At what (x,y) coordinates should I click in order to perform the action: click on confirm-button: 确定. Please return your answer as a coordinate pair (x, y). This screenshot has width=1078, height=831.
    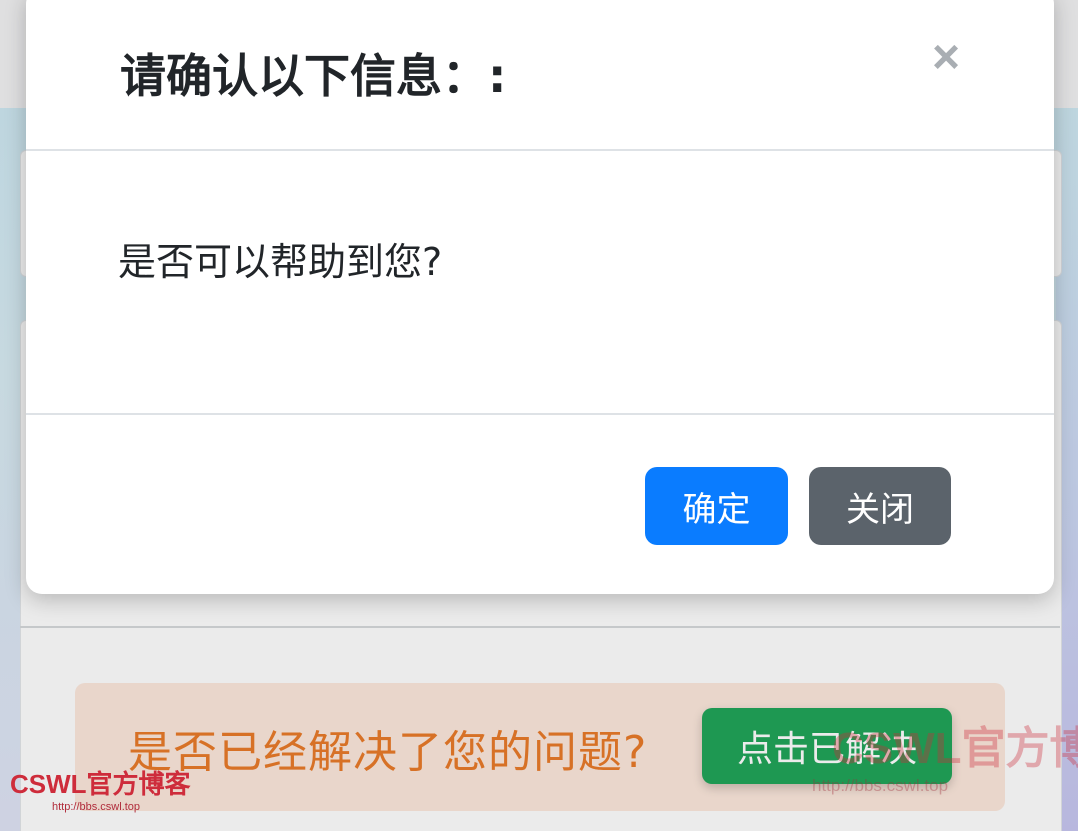
    Looking at the image, I should click on (716, 506).